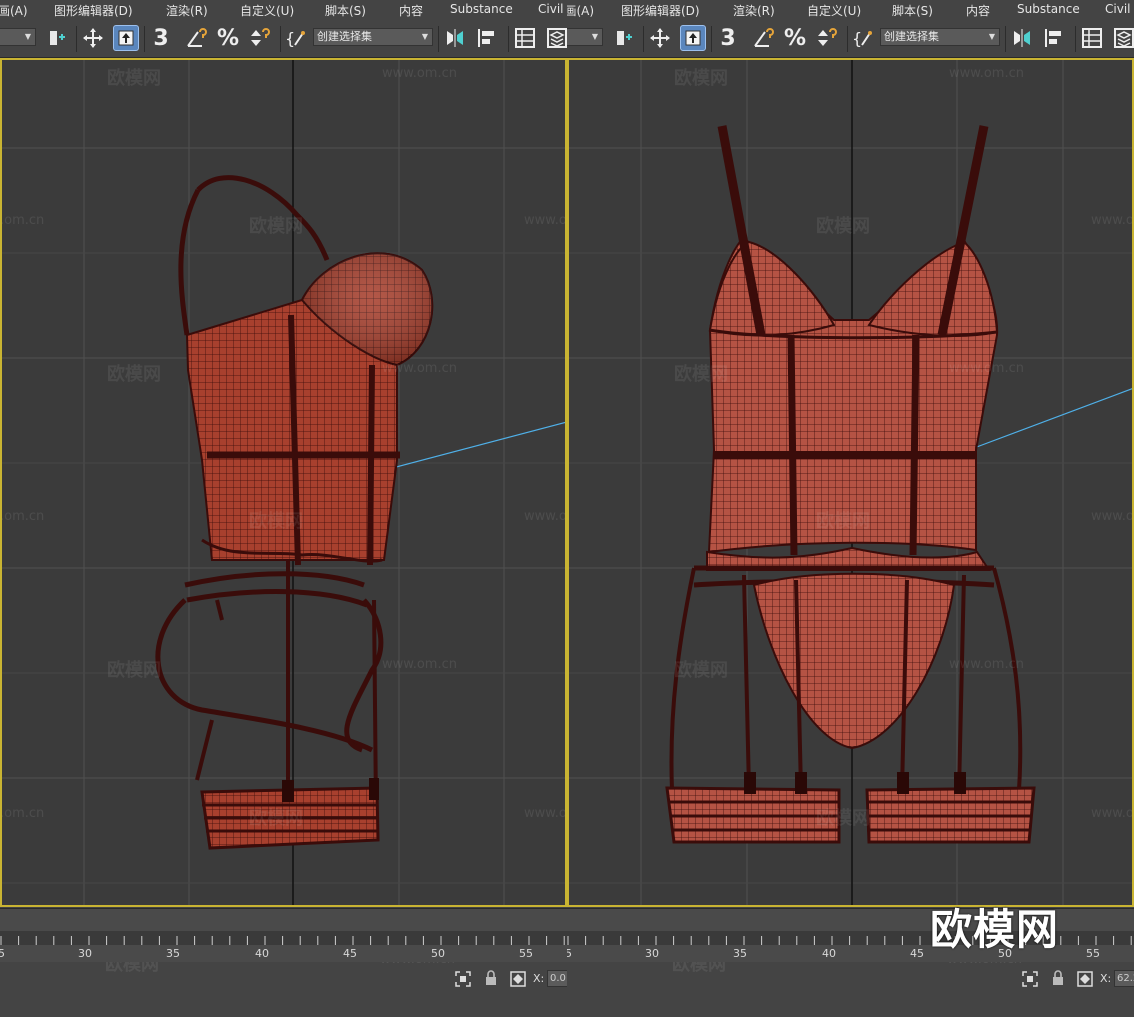 This screenshot has width=1134, height=1017. I want to click on logo-watermark: 欧模网, so click(995, 929).